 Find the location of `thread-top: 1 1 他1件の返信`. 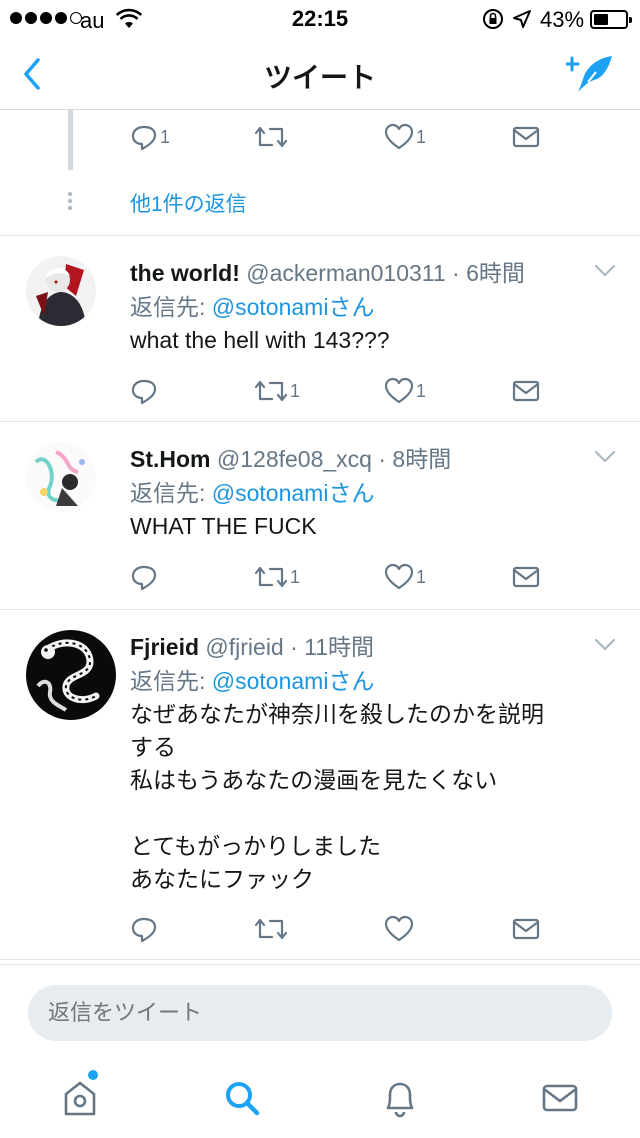

thread-top: 1 1 他1件の返信 is located at coordinates (320, 173).